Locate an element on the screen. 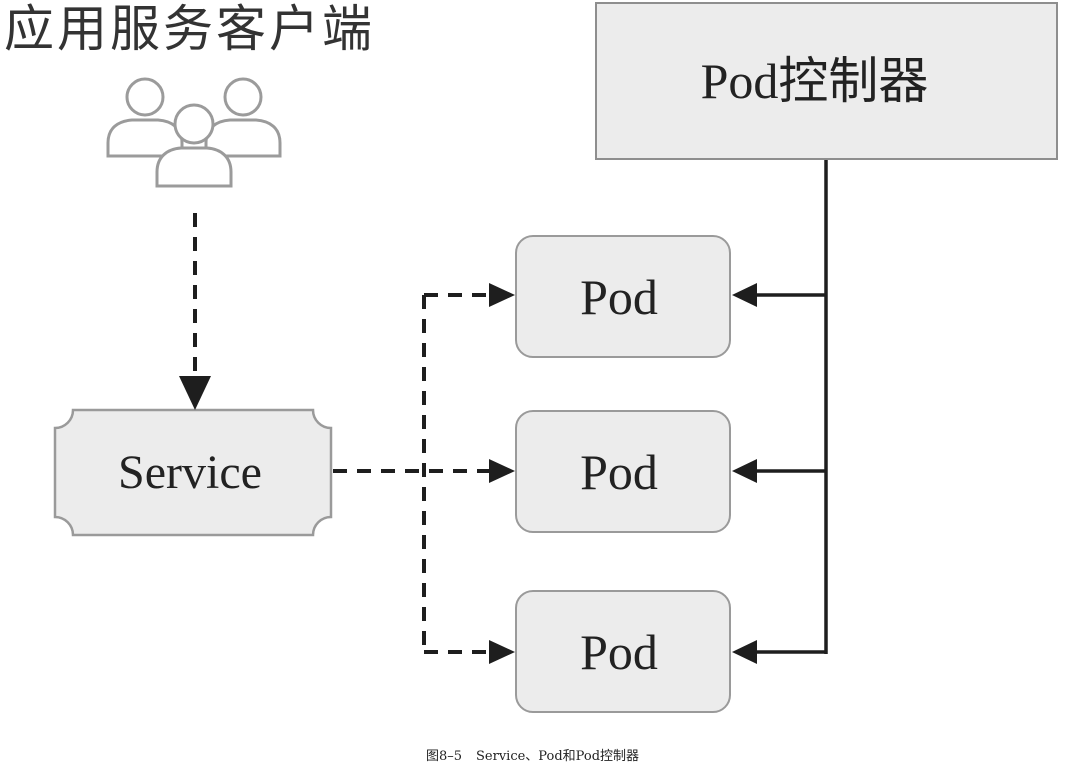 The height and width of the screenshot is (772, 1065). controller-to-pod-3-arrowhead is located at coordinates (744, 652).